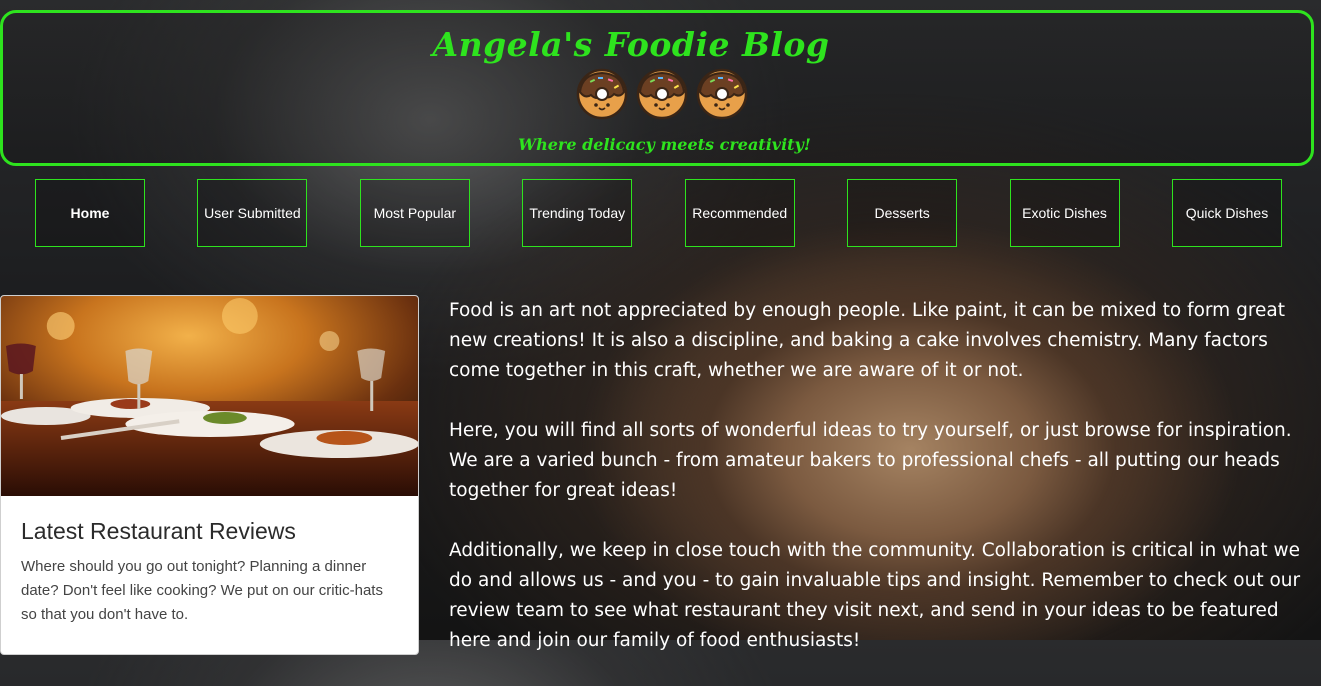 This screenshot has width=1321, height=686. Describe the element at coordinates (1064, 213) in the screenshot. I see `nav-item-exotic-dishes: Exotic Dishes` at that location.